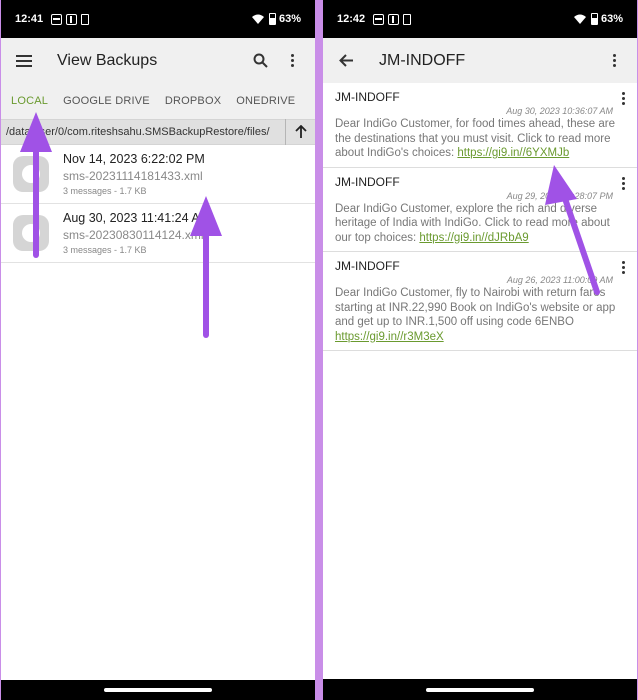  What do you see at coordinates (260, 61) in the screenshot?
I see `search-icon` at bounding box center [260, 61].